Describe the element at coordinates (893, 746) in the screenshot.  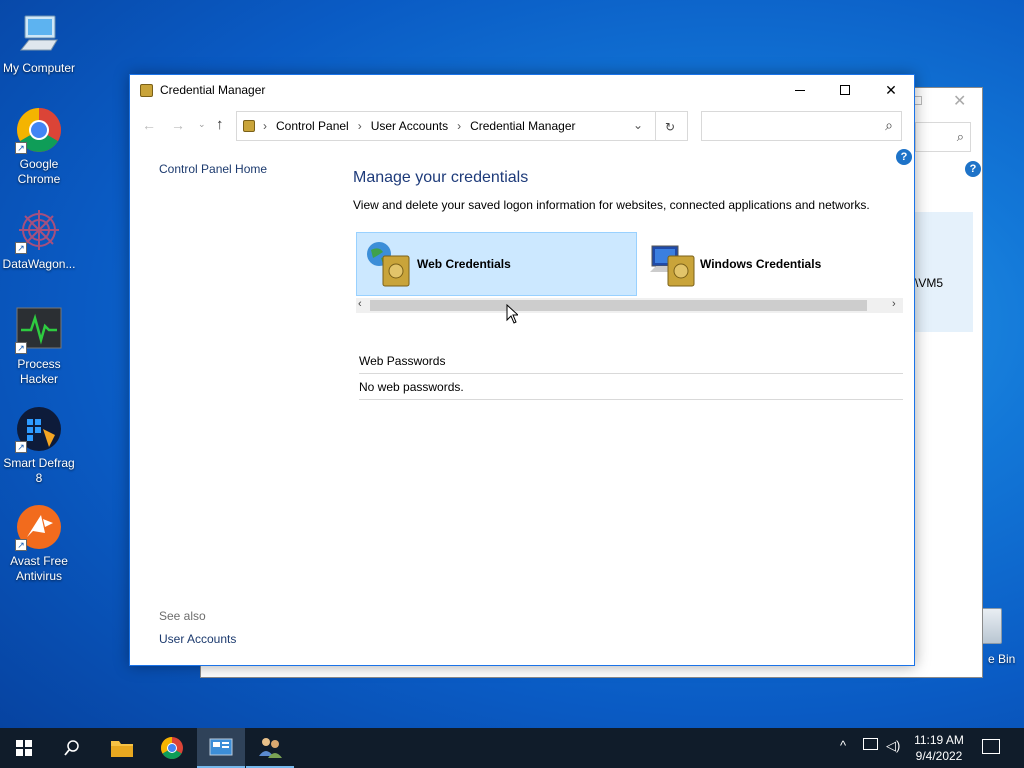
I see `volume-icon: ◁)` at that location.